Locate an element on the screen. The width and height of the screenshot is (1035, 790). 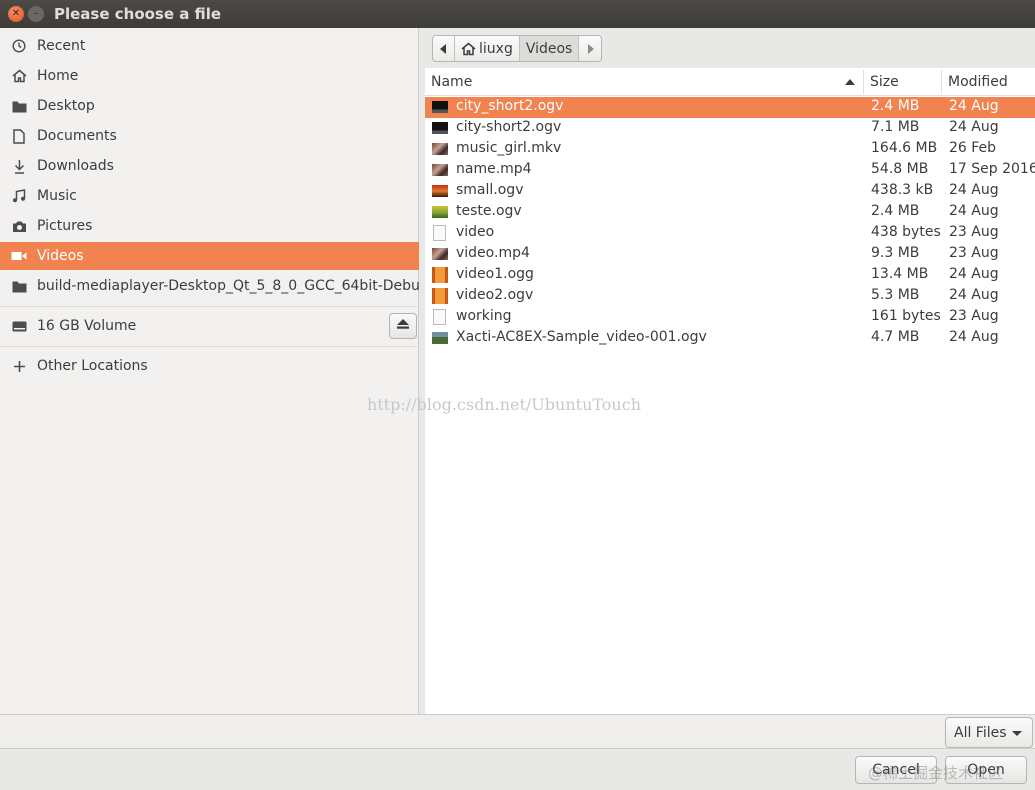
chevron-left-icon is located at coordinates (443, 48).